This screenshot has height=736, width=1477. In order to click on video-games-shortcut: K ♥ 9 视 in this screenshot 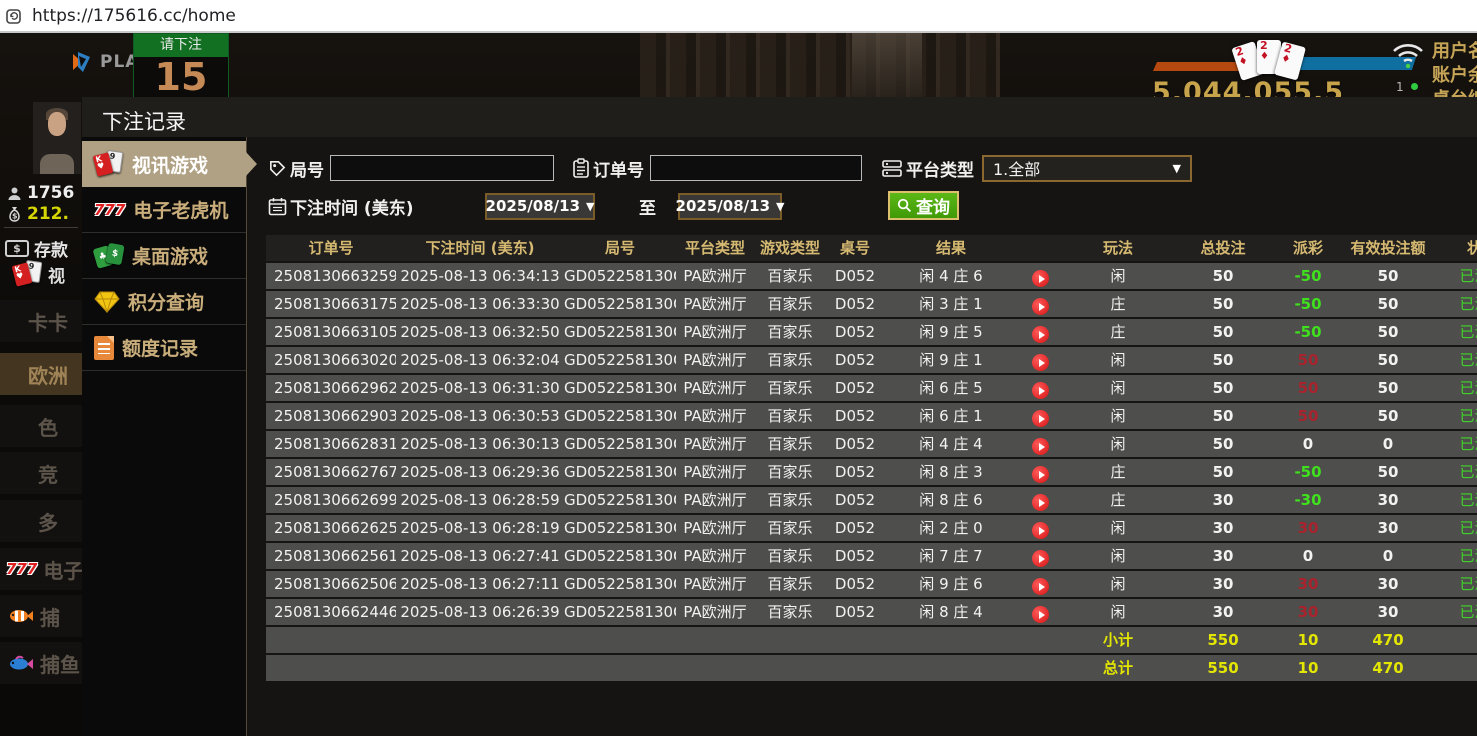, I will do `click(38, 274)`.